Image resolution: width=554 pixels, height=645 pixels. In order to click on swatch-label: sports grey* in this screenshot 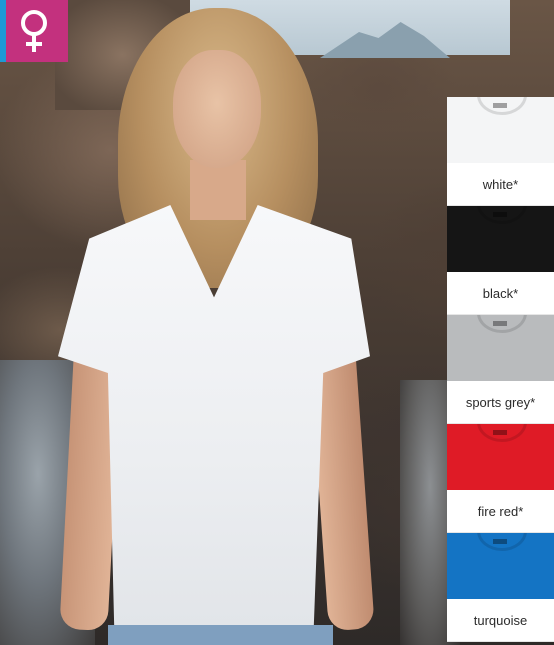, I will do `click(500, 402)`.